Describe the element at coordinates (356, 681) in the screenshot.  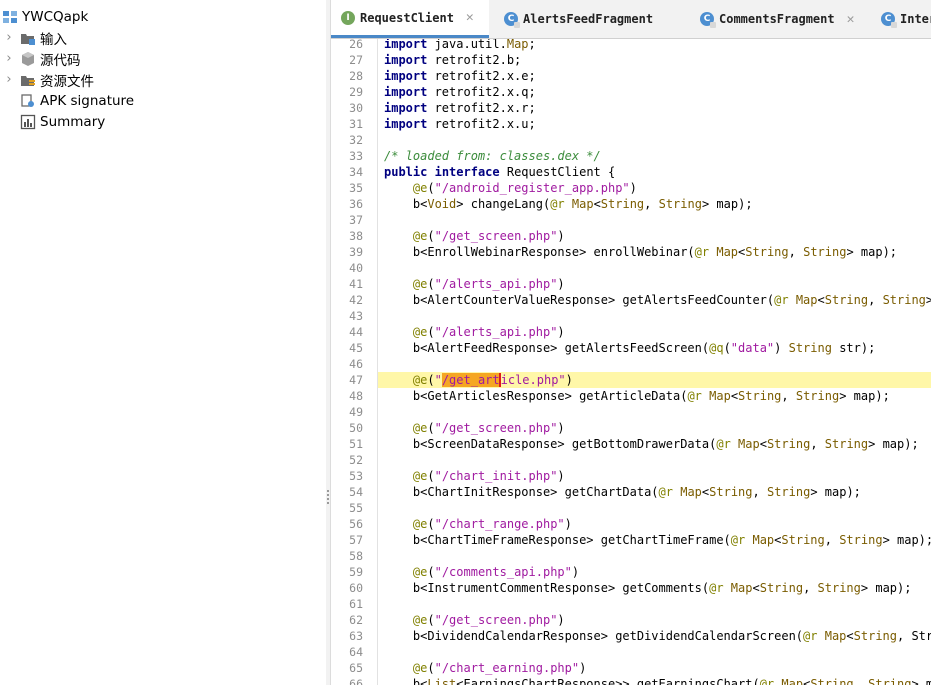
I see `line-number: 66` at that location.